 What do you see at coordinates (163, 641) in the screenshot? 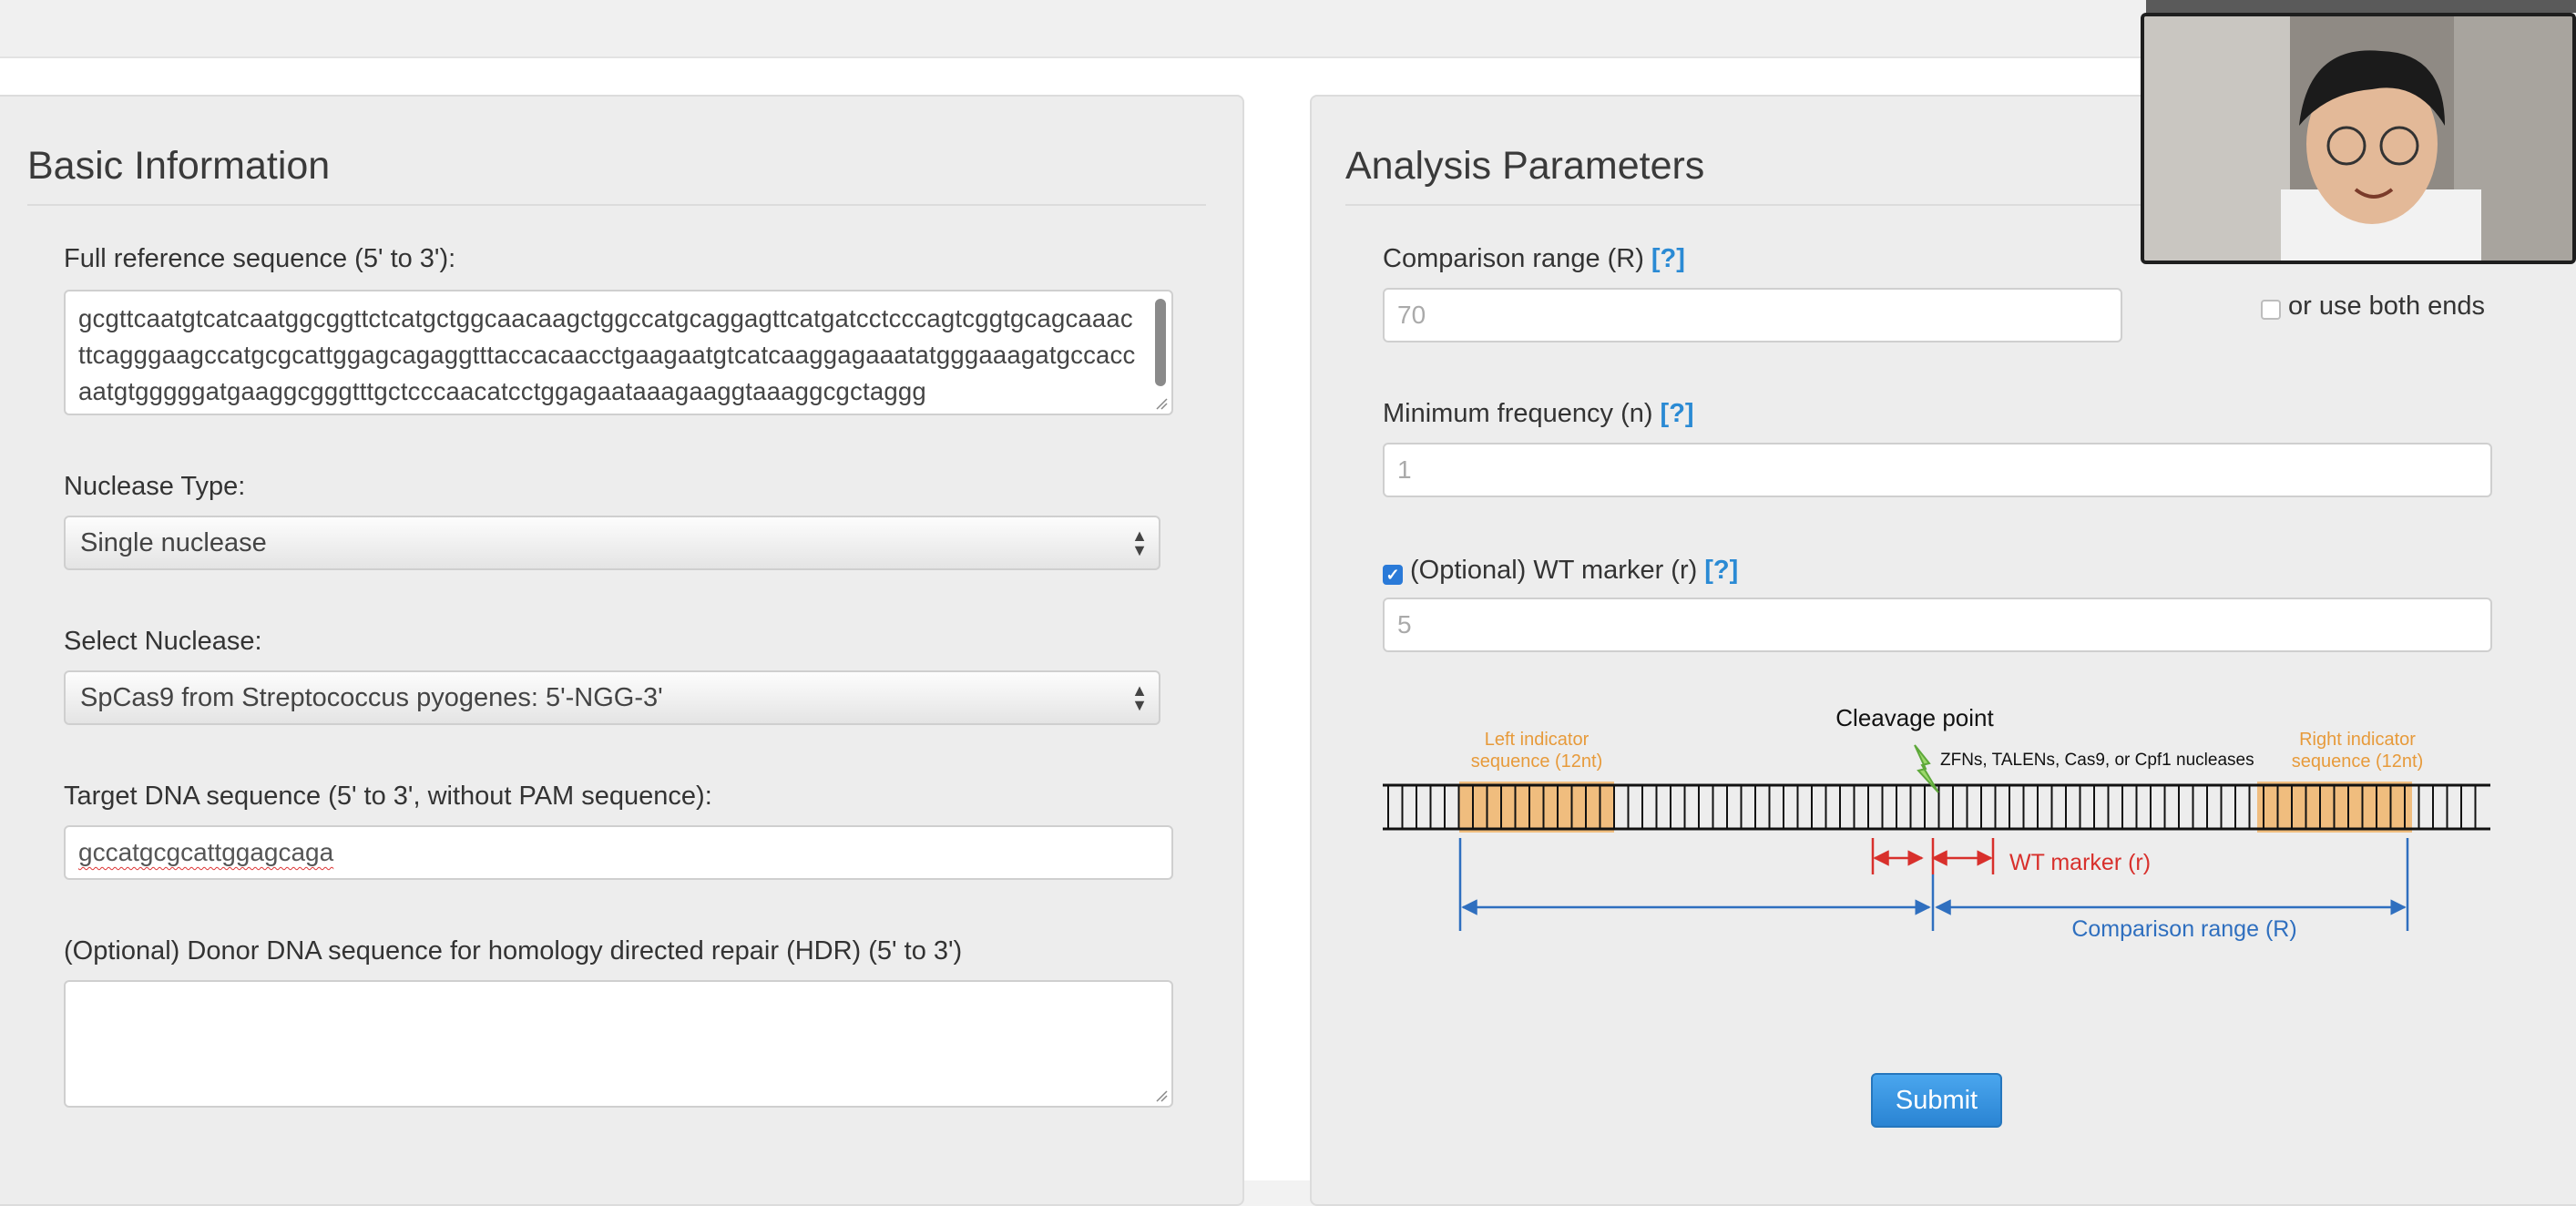
I see `select-nuclease-label: Select Nuclease:` at bounding box center [163, 641].